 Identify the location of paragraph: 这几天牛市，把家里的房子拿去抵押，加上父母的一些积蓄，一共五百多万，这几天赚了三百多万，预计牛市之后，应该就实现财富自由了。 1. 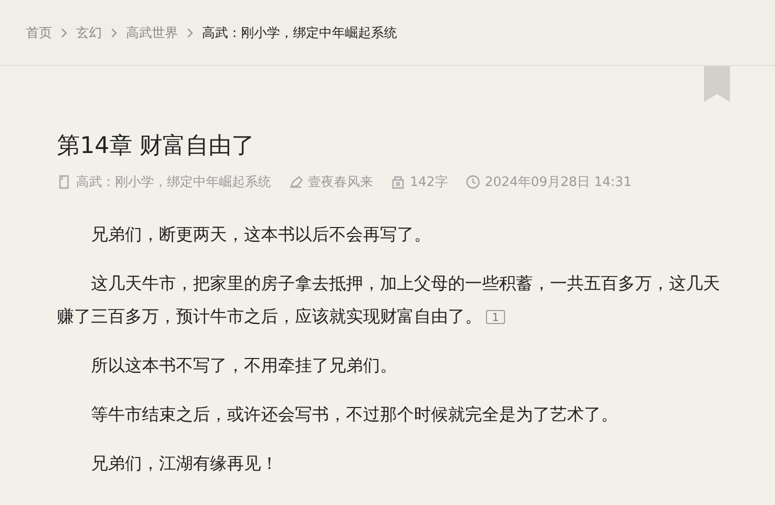
(389, 301).